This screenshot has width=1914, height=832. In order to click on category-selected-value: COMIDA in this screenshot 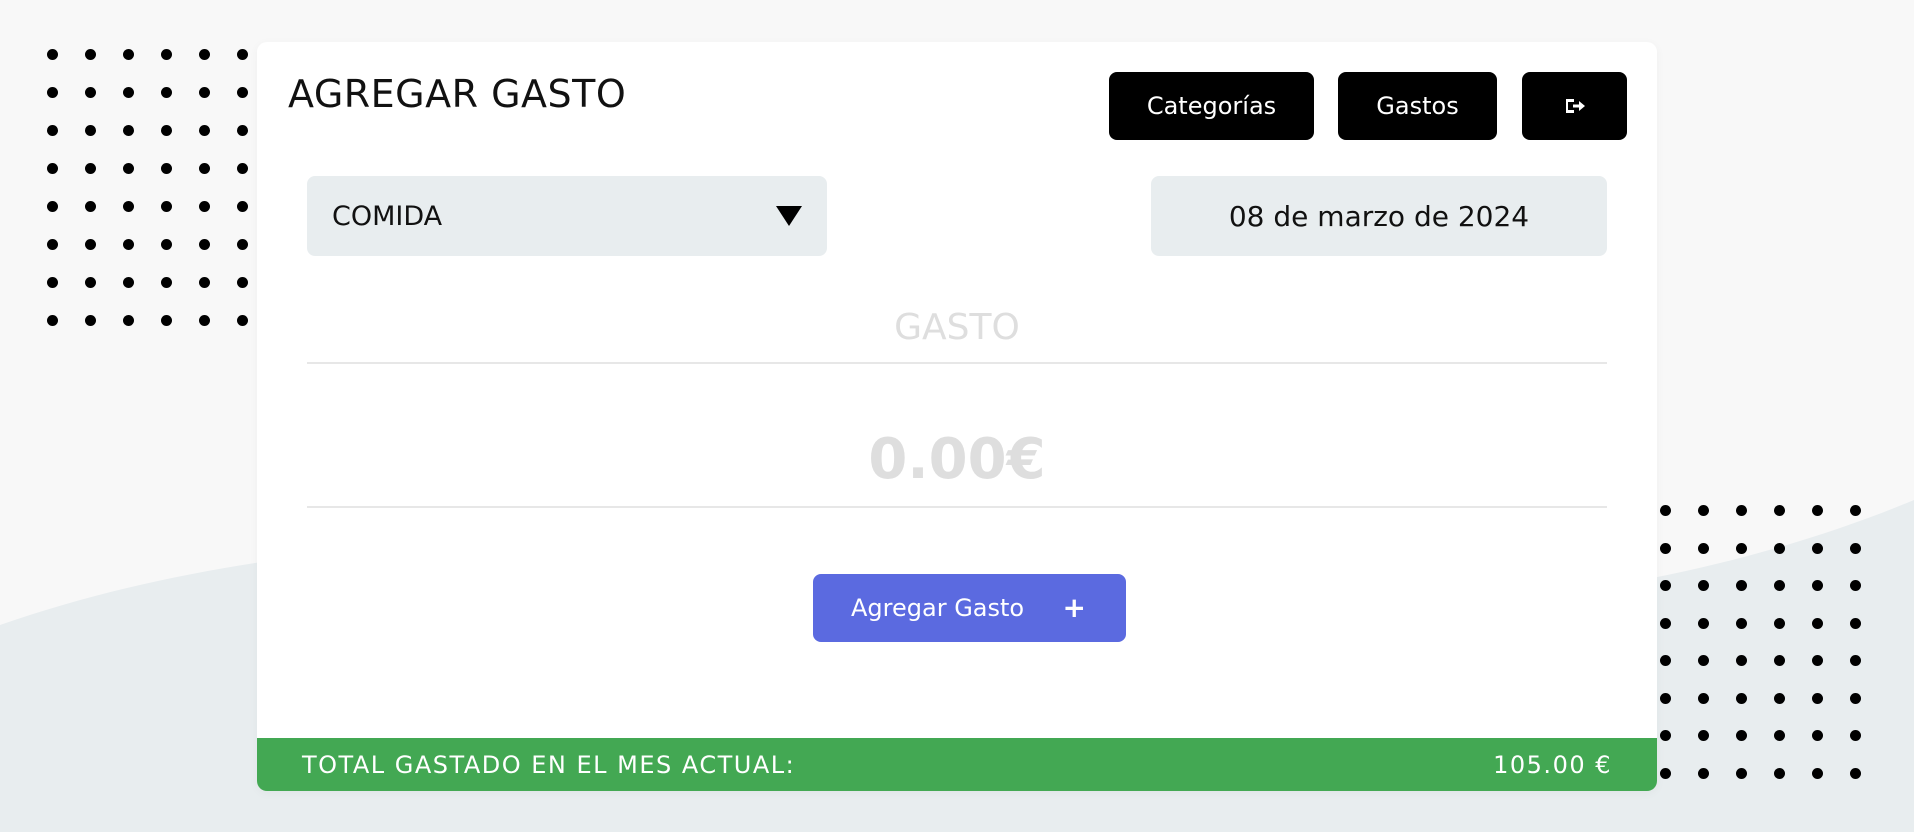, I will do `click(387, 216)`.